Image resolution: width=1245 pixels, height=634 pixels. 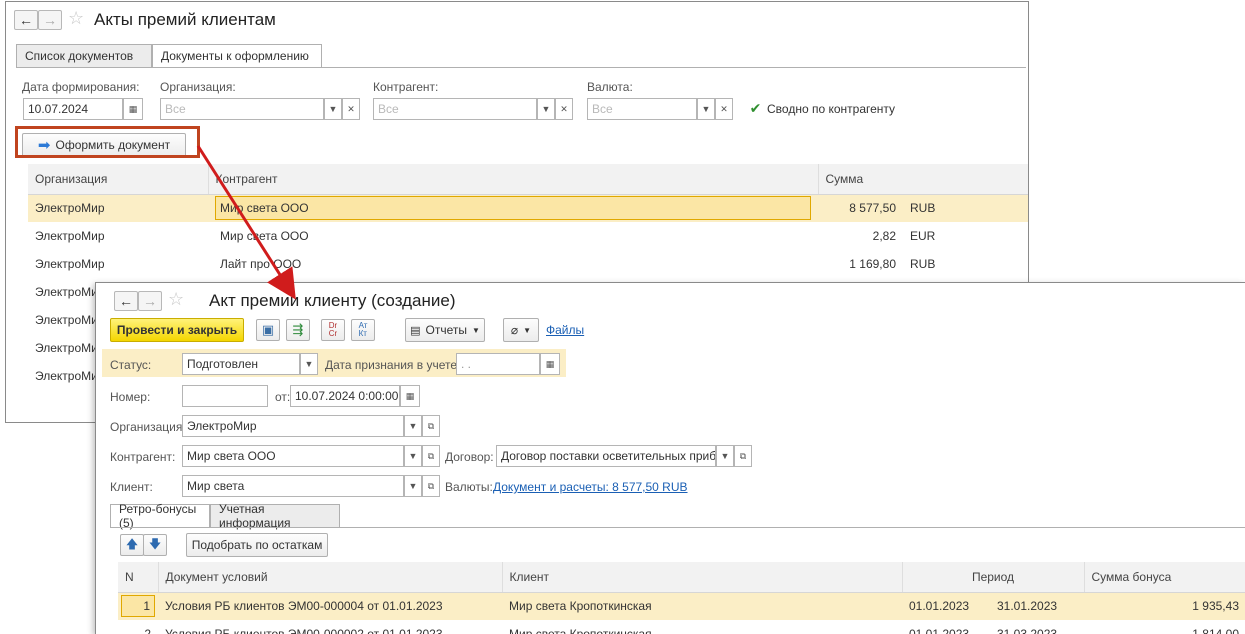 What do you see at coordinates (84, 56) in the screenshot?
I see `tab-document-list: Список документов` at bounding box center [84, 56].